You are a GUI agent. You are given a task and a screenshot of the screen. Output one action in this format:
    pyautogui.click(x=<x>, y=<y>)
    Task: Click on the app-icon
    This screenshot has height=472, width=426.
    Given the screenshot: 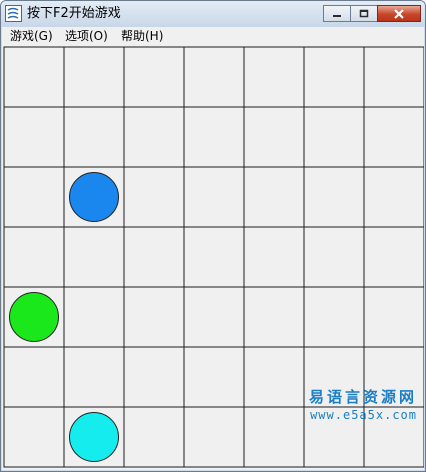 What is the action you would take?
    pyautogui.click(x=13, y=13)
    